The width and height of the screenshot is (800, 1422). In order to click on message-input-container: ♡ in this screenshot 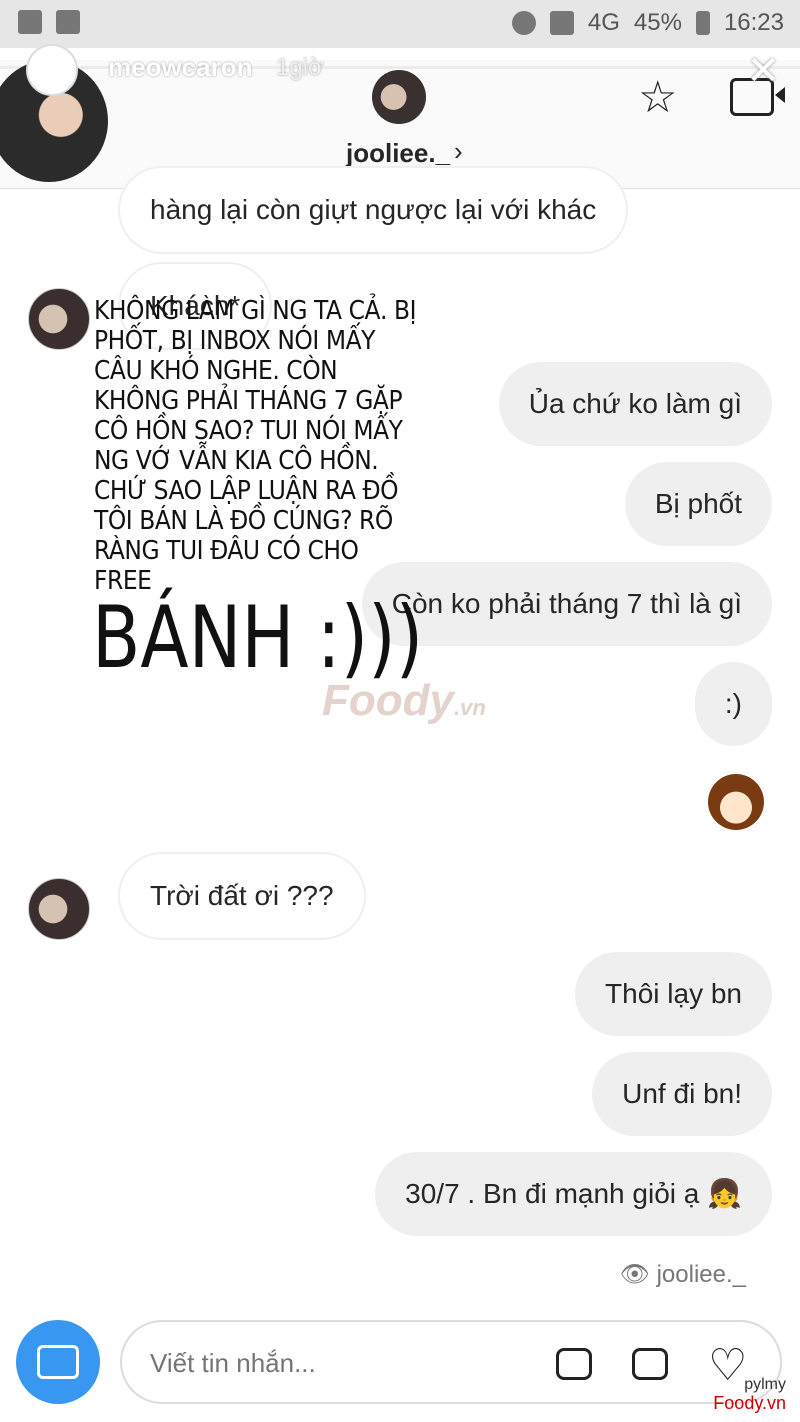, I will do `click(451, 1362)`.